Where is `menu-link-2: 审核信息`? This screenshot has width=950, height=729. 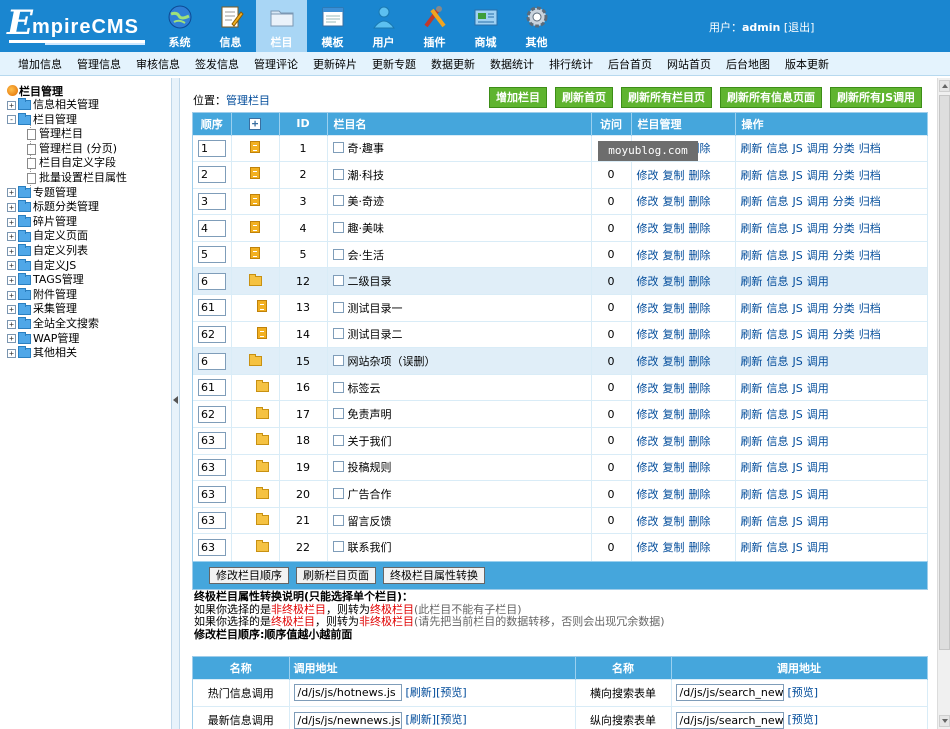
menu-link-2: 审核信息 is located at coordinates (158, 64).